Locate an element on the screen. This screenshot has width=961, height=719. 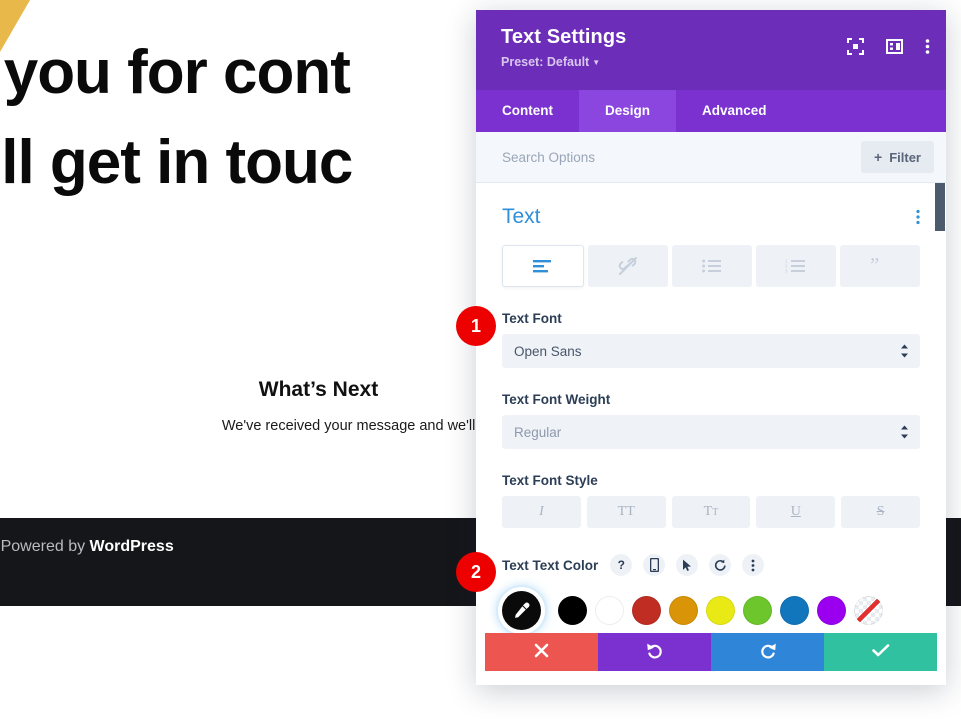
strikethrough-button: S is located at coordinates (880, 512).